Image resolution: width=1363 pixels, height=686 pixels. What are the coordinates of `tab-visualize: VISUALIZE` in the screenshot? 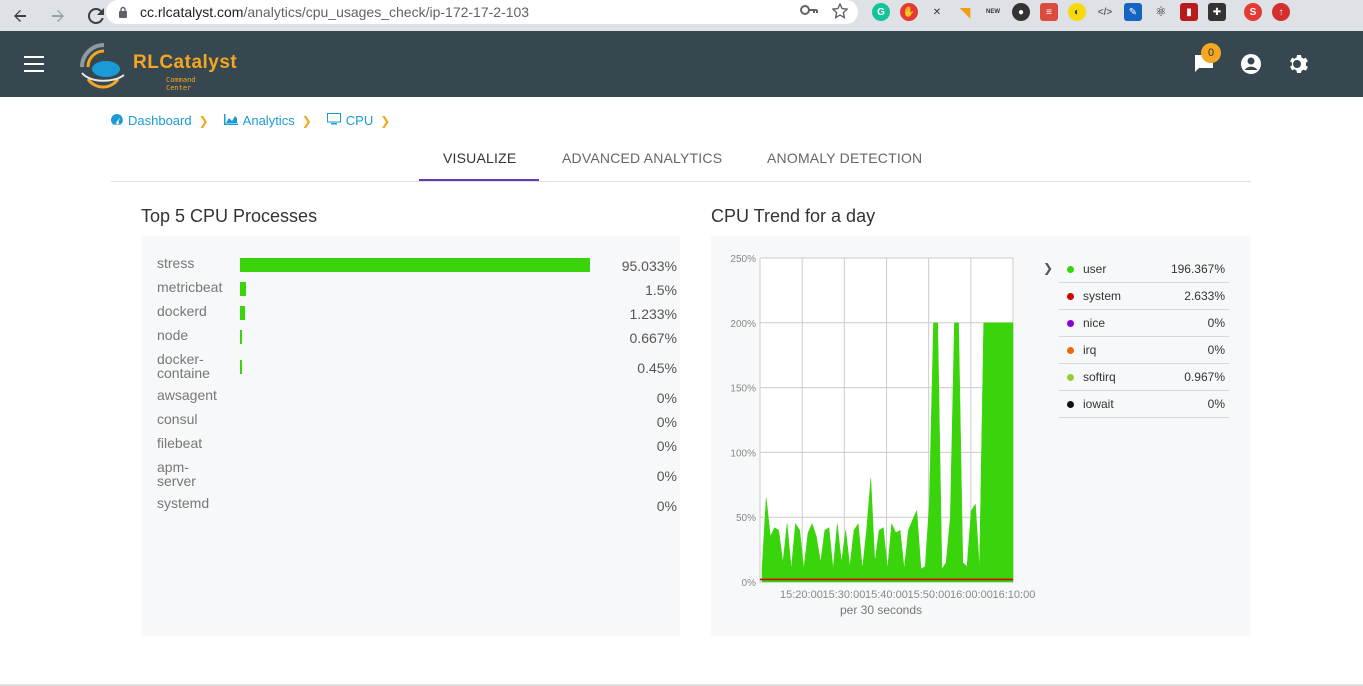 It's located at (479, 158).